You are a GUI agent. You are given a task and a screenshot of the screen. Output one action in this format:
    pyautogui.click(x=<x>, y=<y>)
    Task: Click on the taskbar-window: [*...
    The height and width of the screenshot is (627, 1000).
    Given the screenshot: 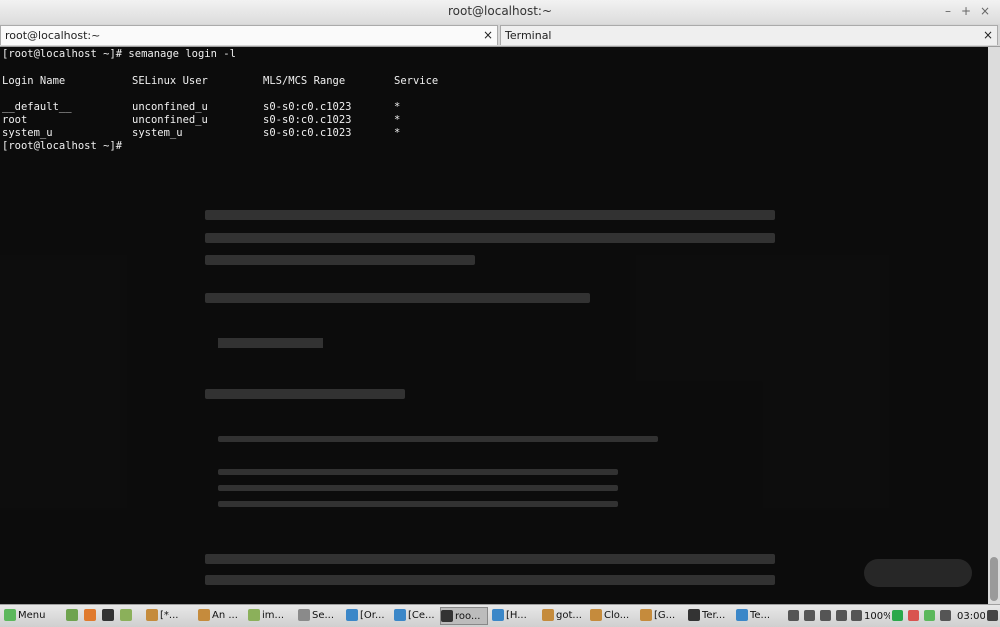 What is the action you would take?
    pyautogui.click(x=170, y=616)
    